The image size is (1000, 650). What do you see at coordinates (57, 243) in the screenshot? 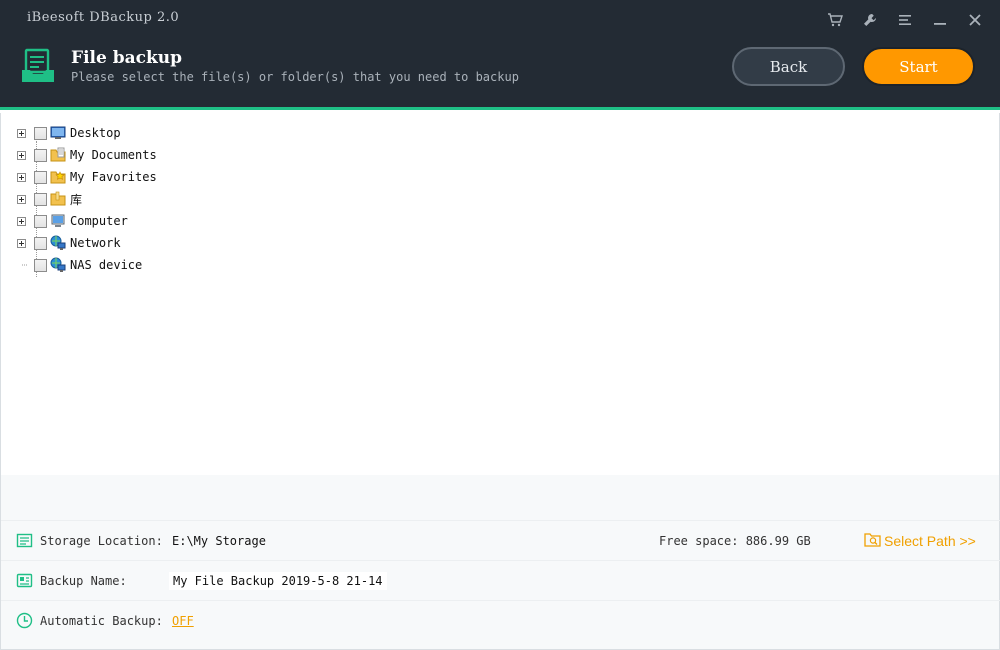
I see `network-icon` at bounding box center [57, 243].